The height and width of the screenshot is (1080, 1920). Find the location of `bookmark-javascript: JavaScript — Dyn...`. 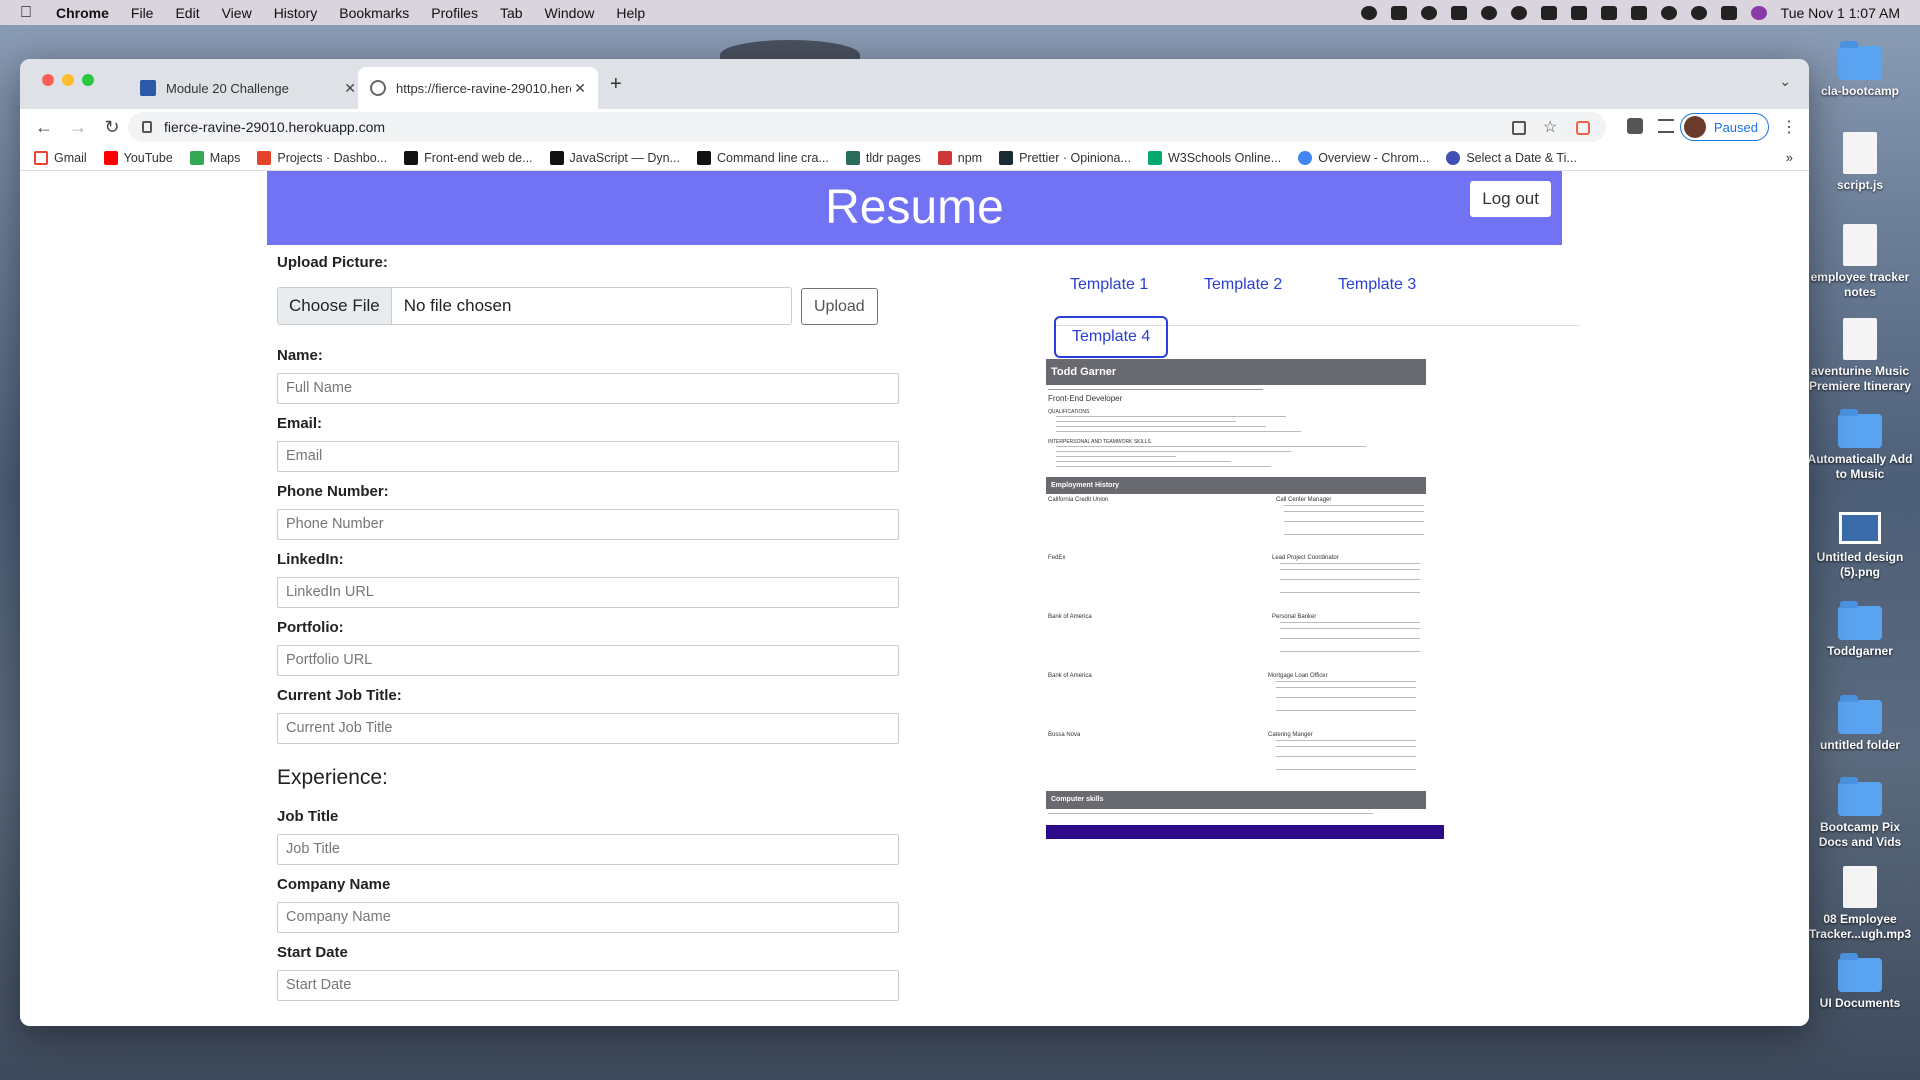

bookmark-javascript: JavaScript — Dyn... is located at coordinates (614, 157).